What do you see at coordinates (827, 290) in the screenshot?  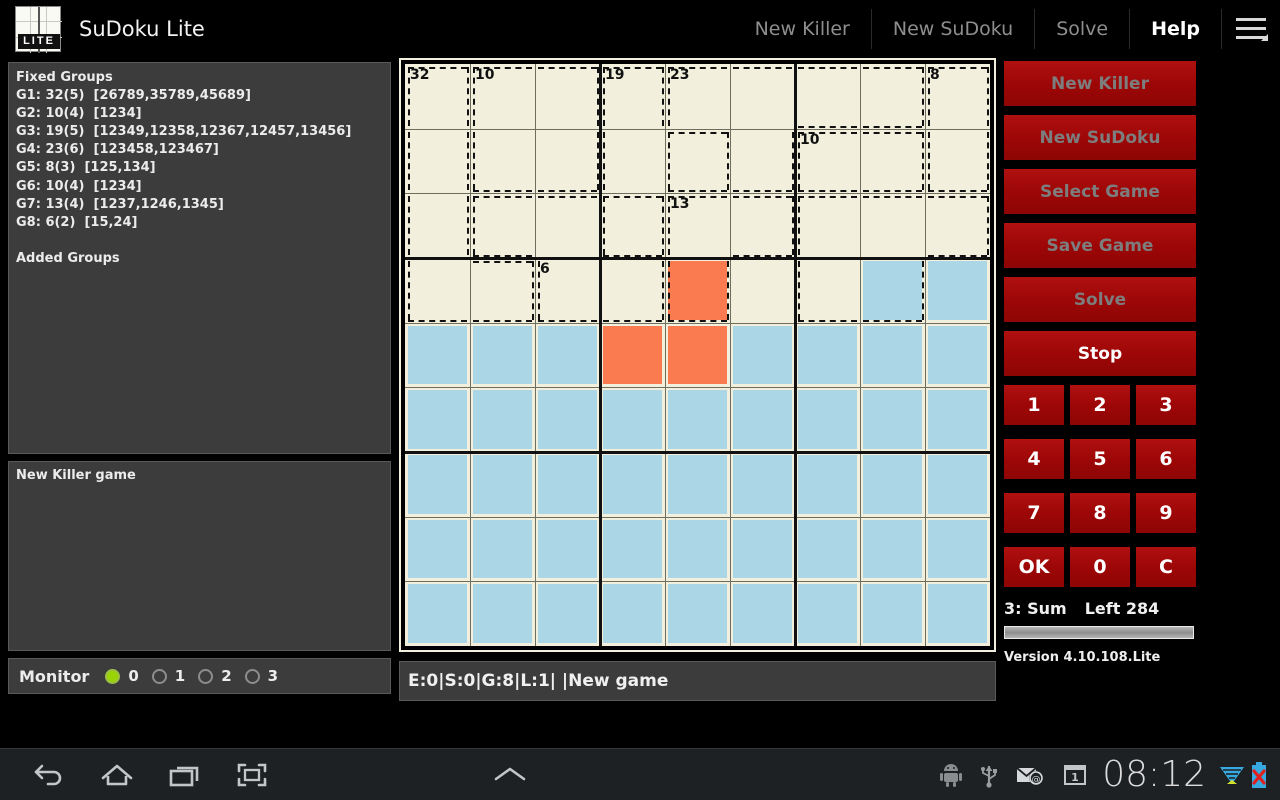 I see `grid-cell-r4c7` at bounding box center [827, 290].